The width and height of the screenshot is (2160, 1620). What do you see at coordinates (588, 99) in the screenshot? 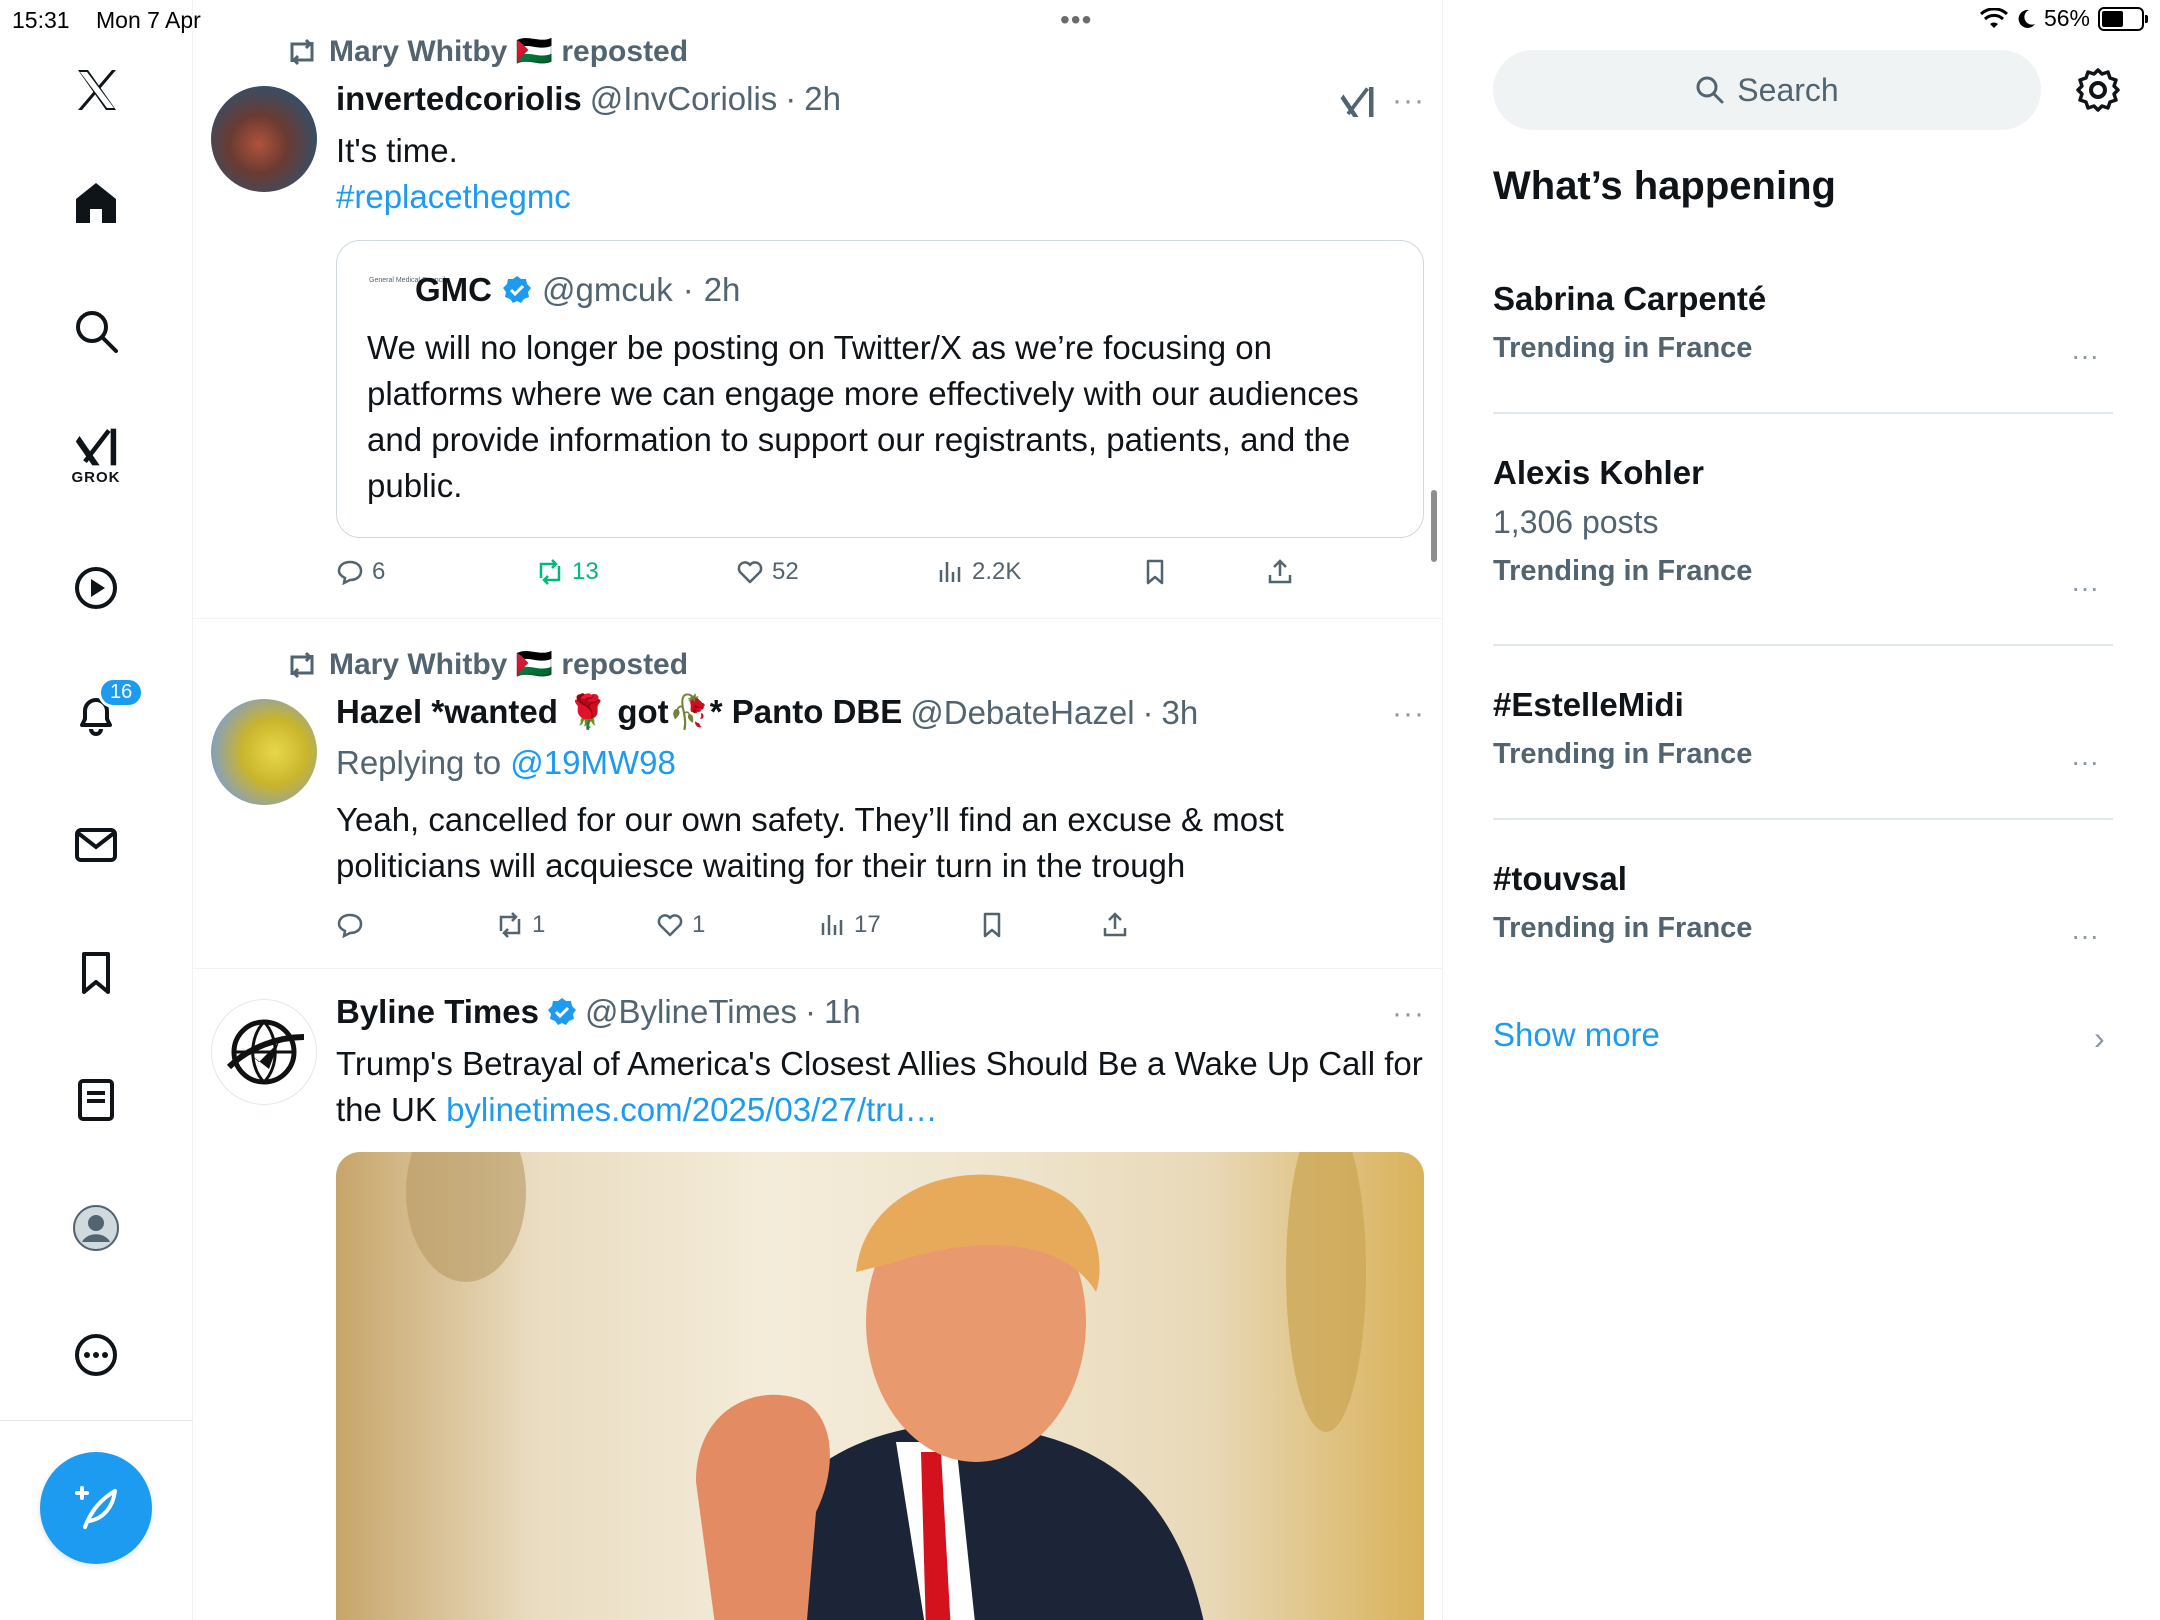
I see `author-line: invertedcoriolis @InvCoriolis · 2h` at bounding box center [588, 99].